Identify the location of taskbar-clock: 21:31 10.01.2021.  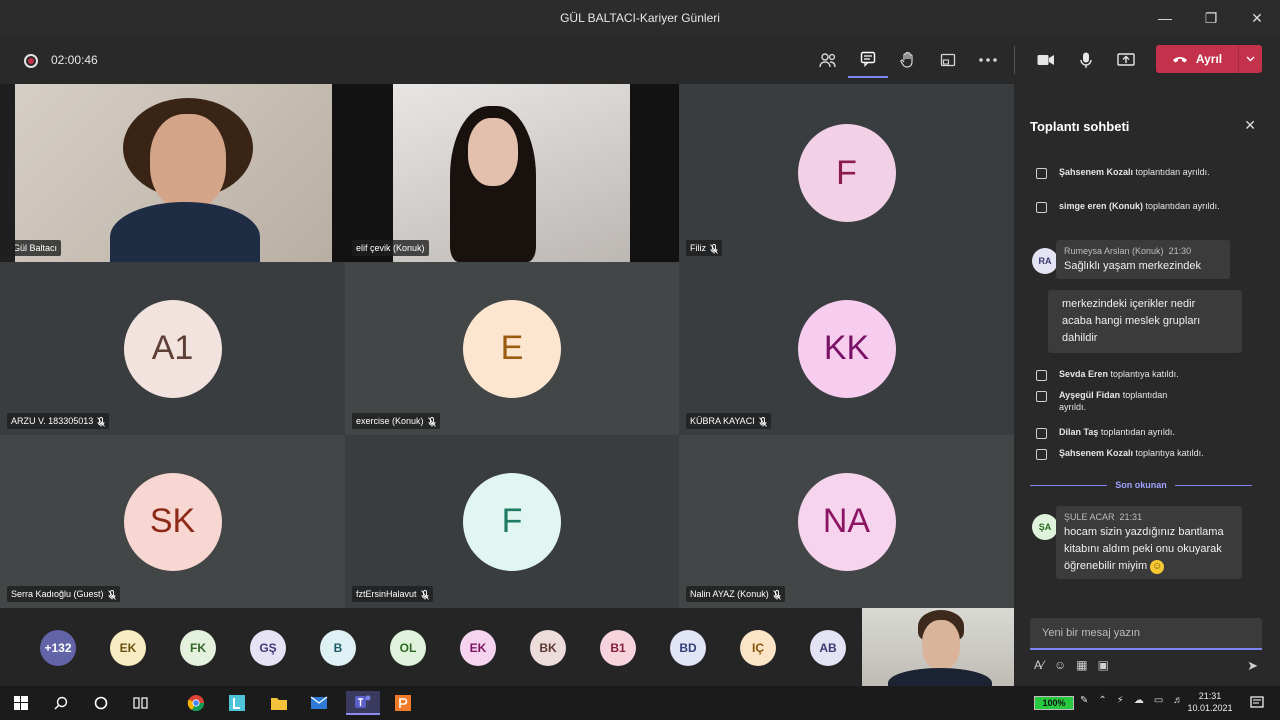
(1210, 702).